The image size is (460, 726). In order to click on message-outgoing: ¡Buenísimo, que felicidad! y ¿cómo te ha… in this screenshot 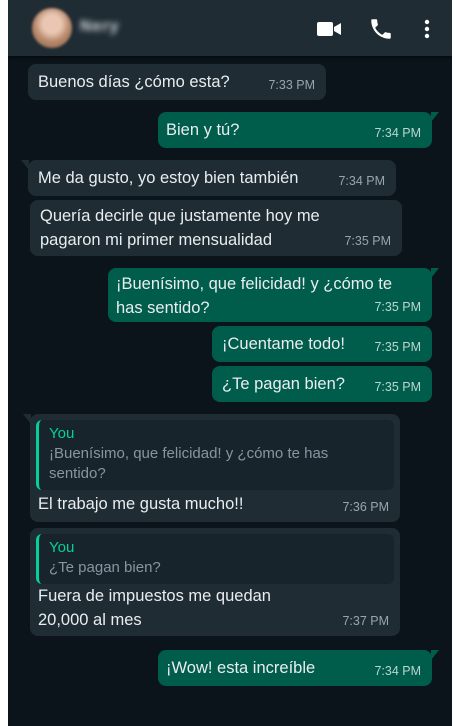, I will do `click(273, 295)`.